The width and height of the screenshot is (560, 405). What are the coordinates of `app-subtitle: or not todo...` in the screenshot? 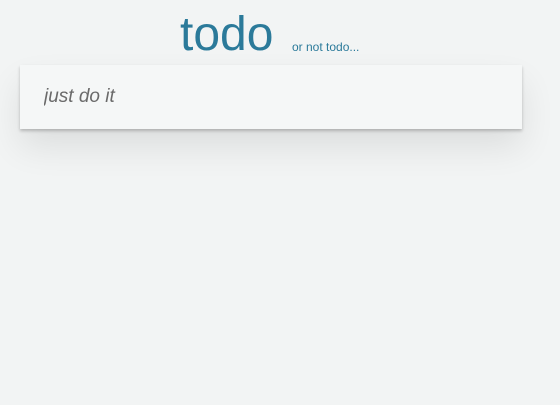 It's located at (326, 47).